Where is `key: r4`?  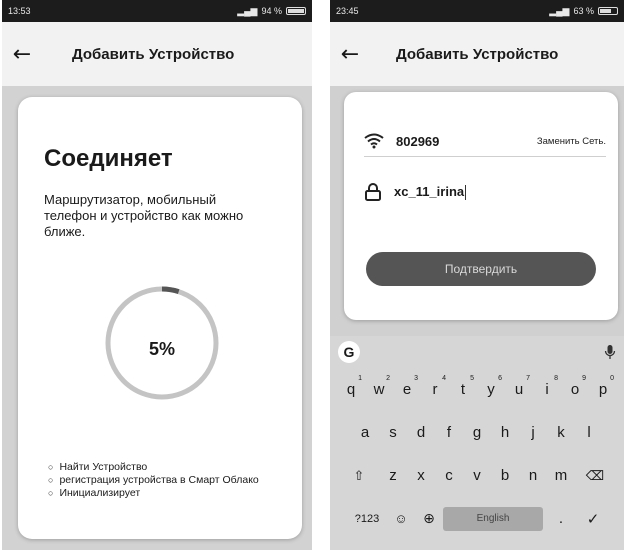
key: r4 is located at coordinates (435, 386).